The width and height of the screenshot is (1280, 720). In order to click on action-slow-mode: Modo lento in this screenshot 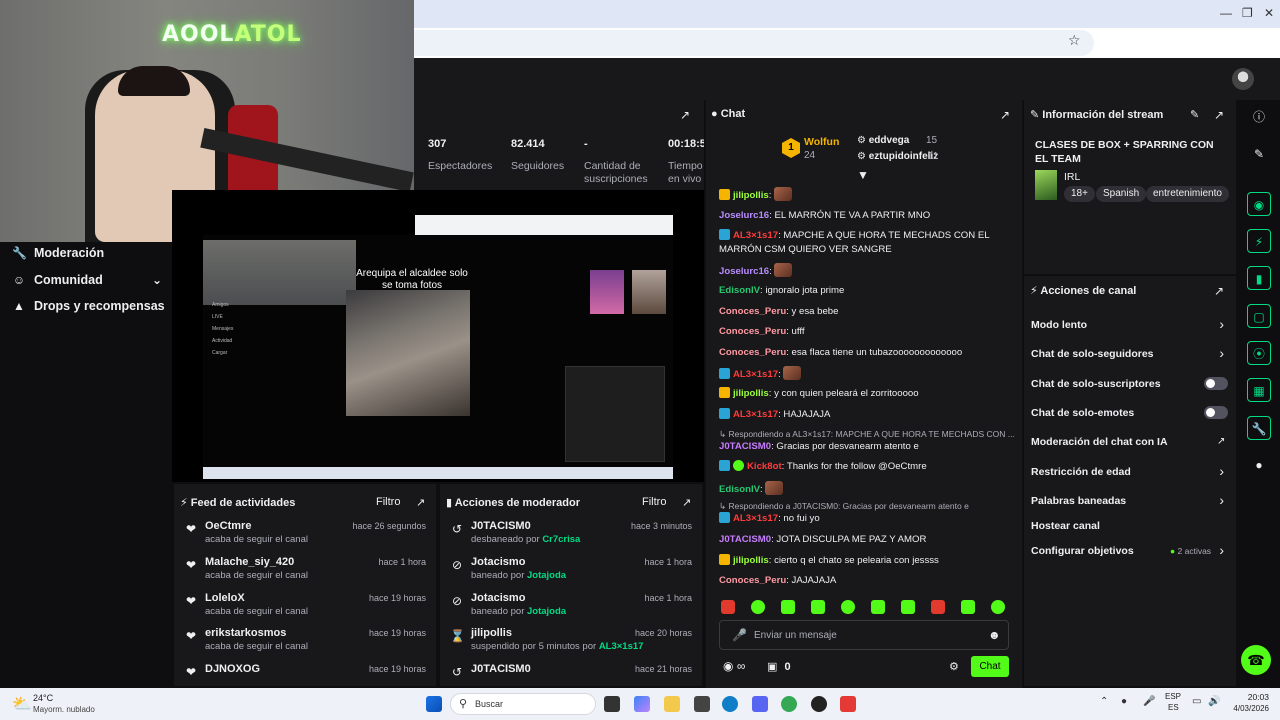, I will do `click(1059, 325)`.